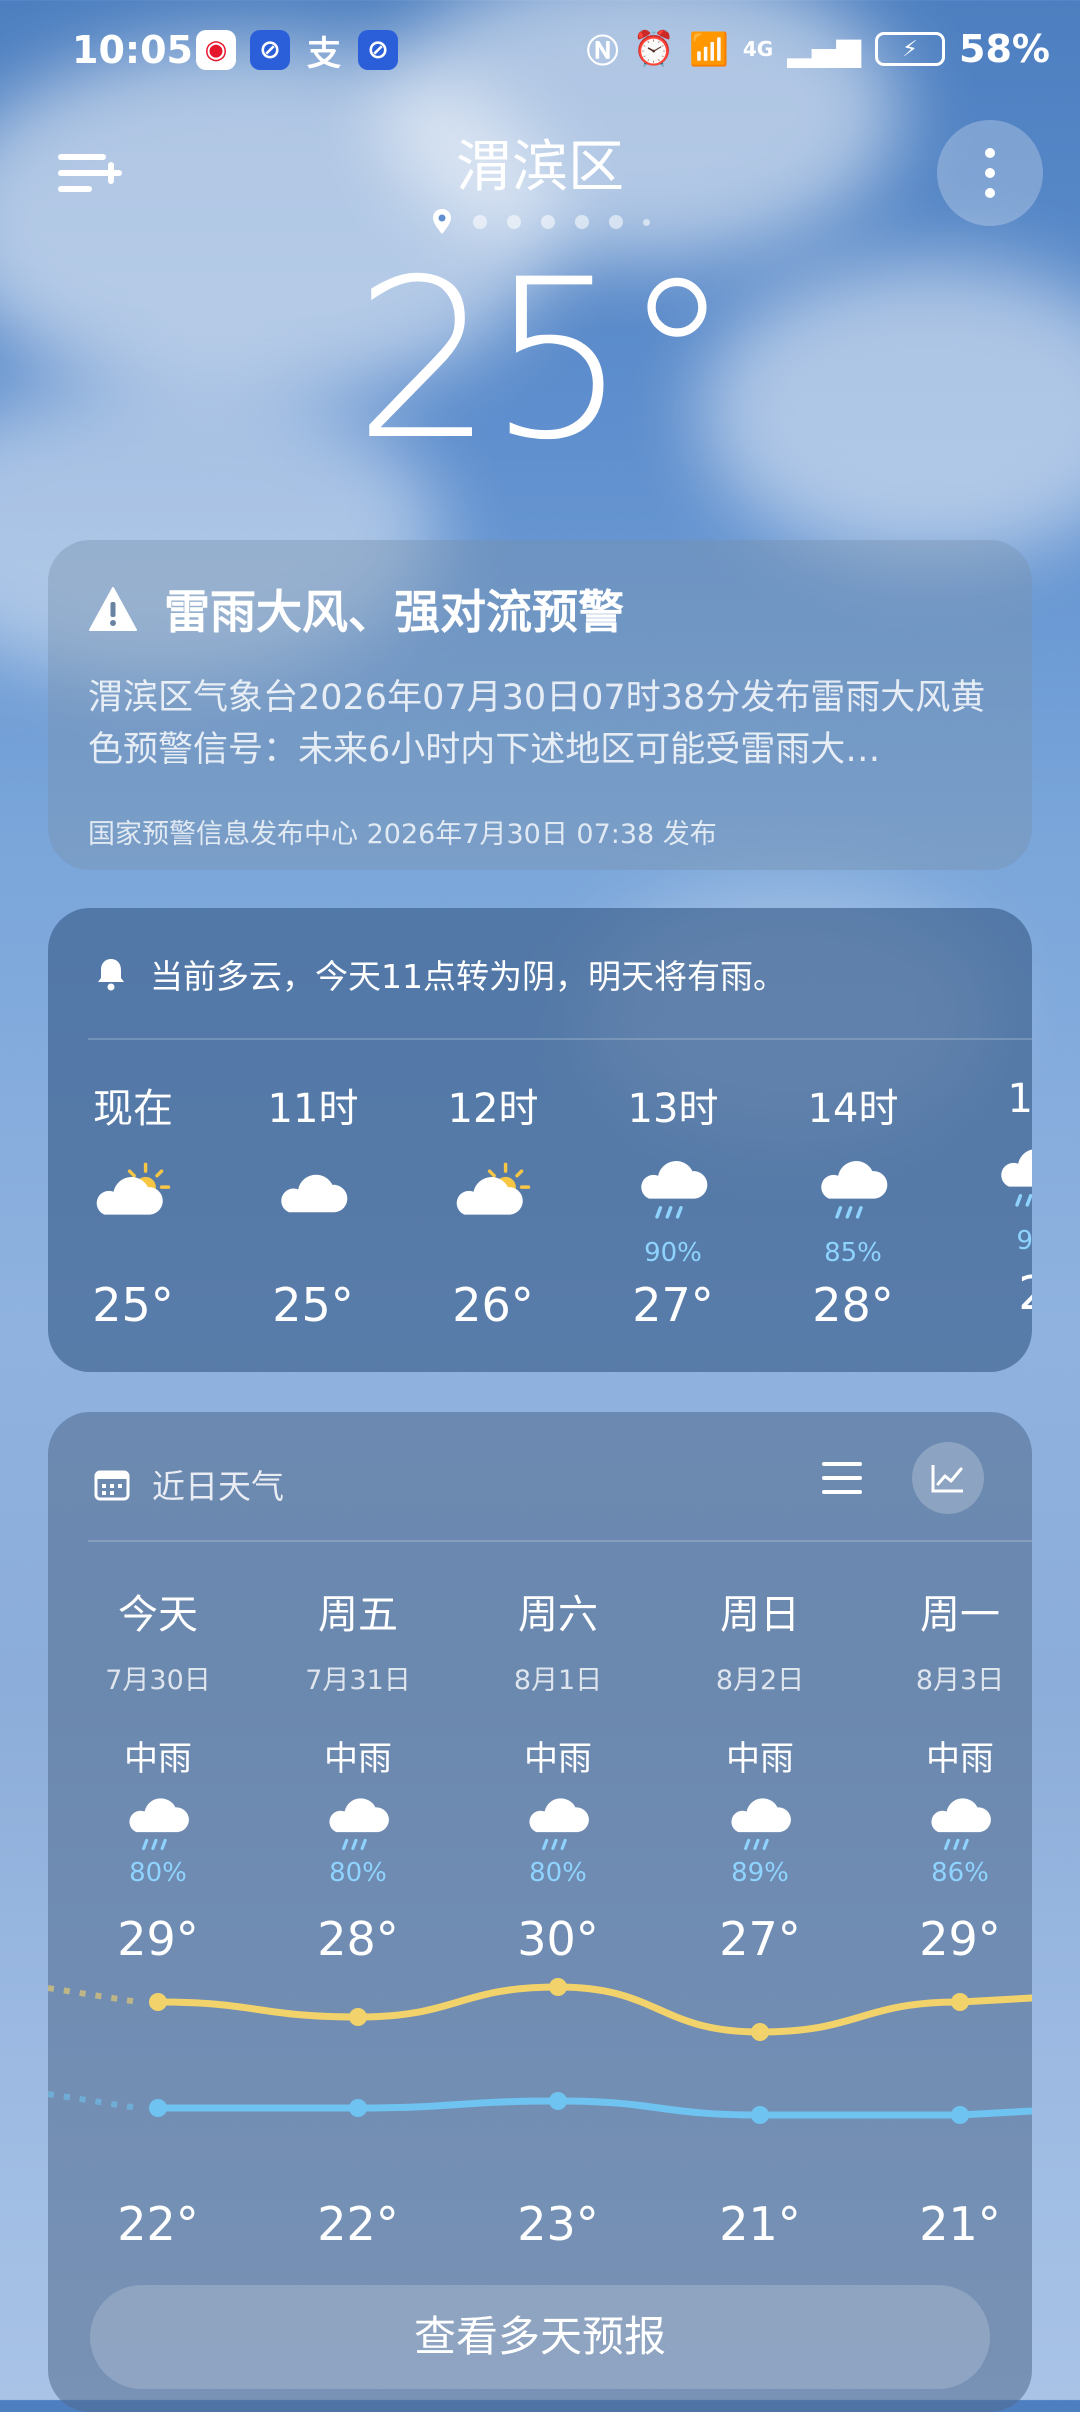 The height and width of the screenshot is (2412, 1080). I want to click on hour-temp: 26°, so click(493, 1305).